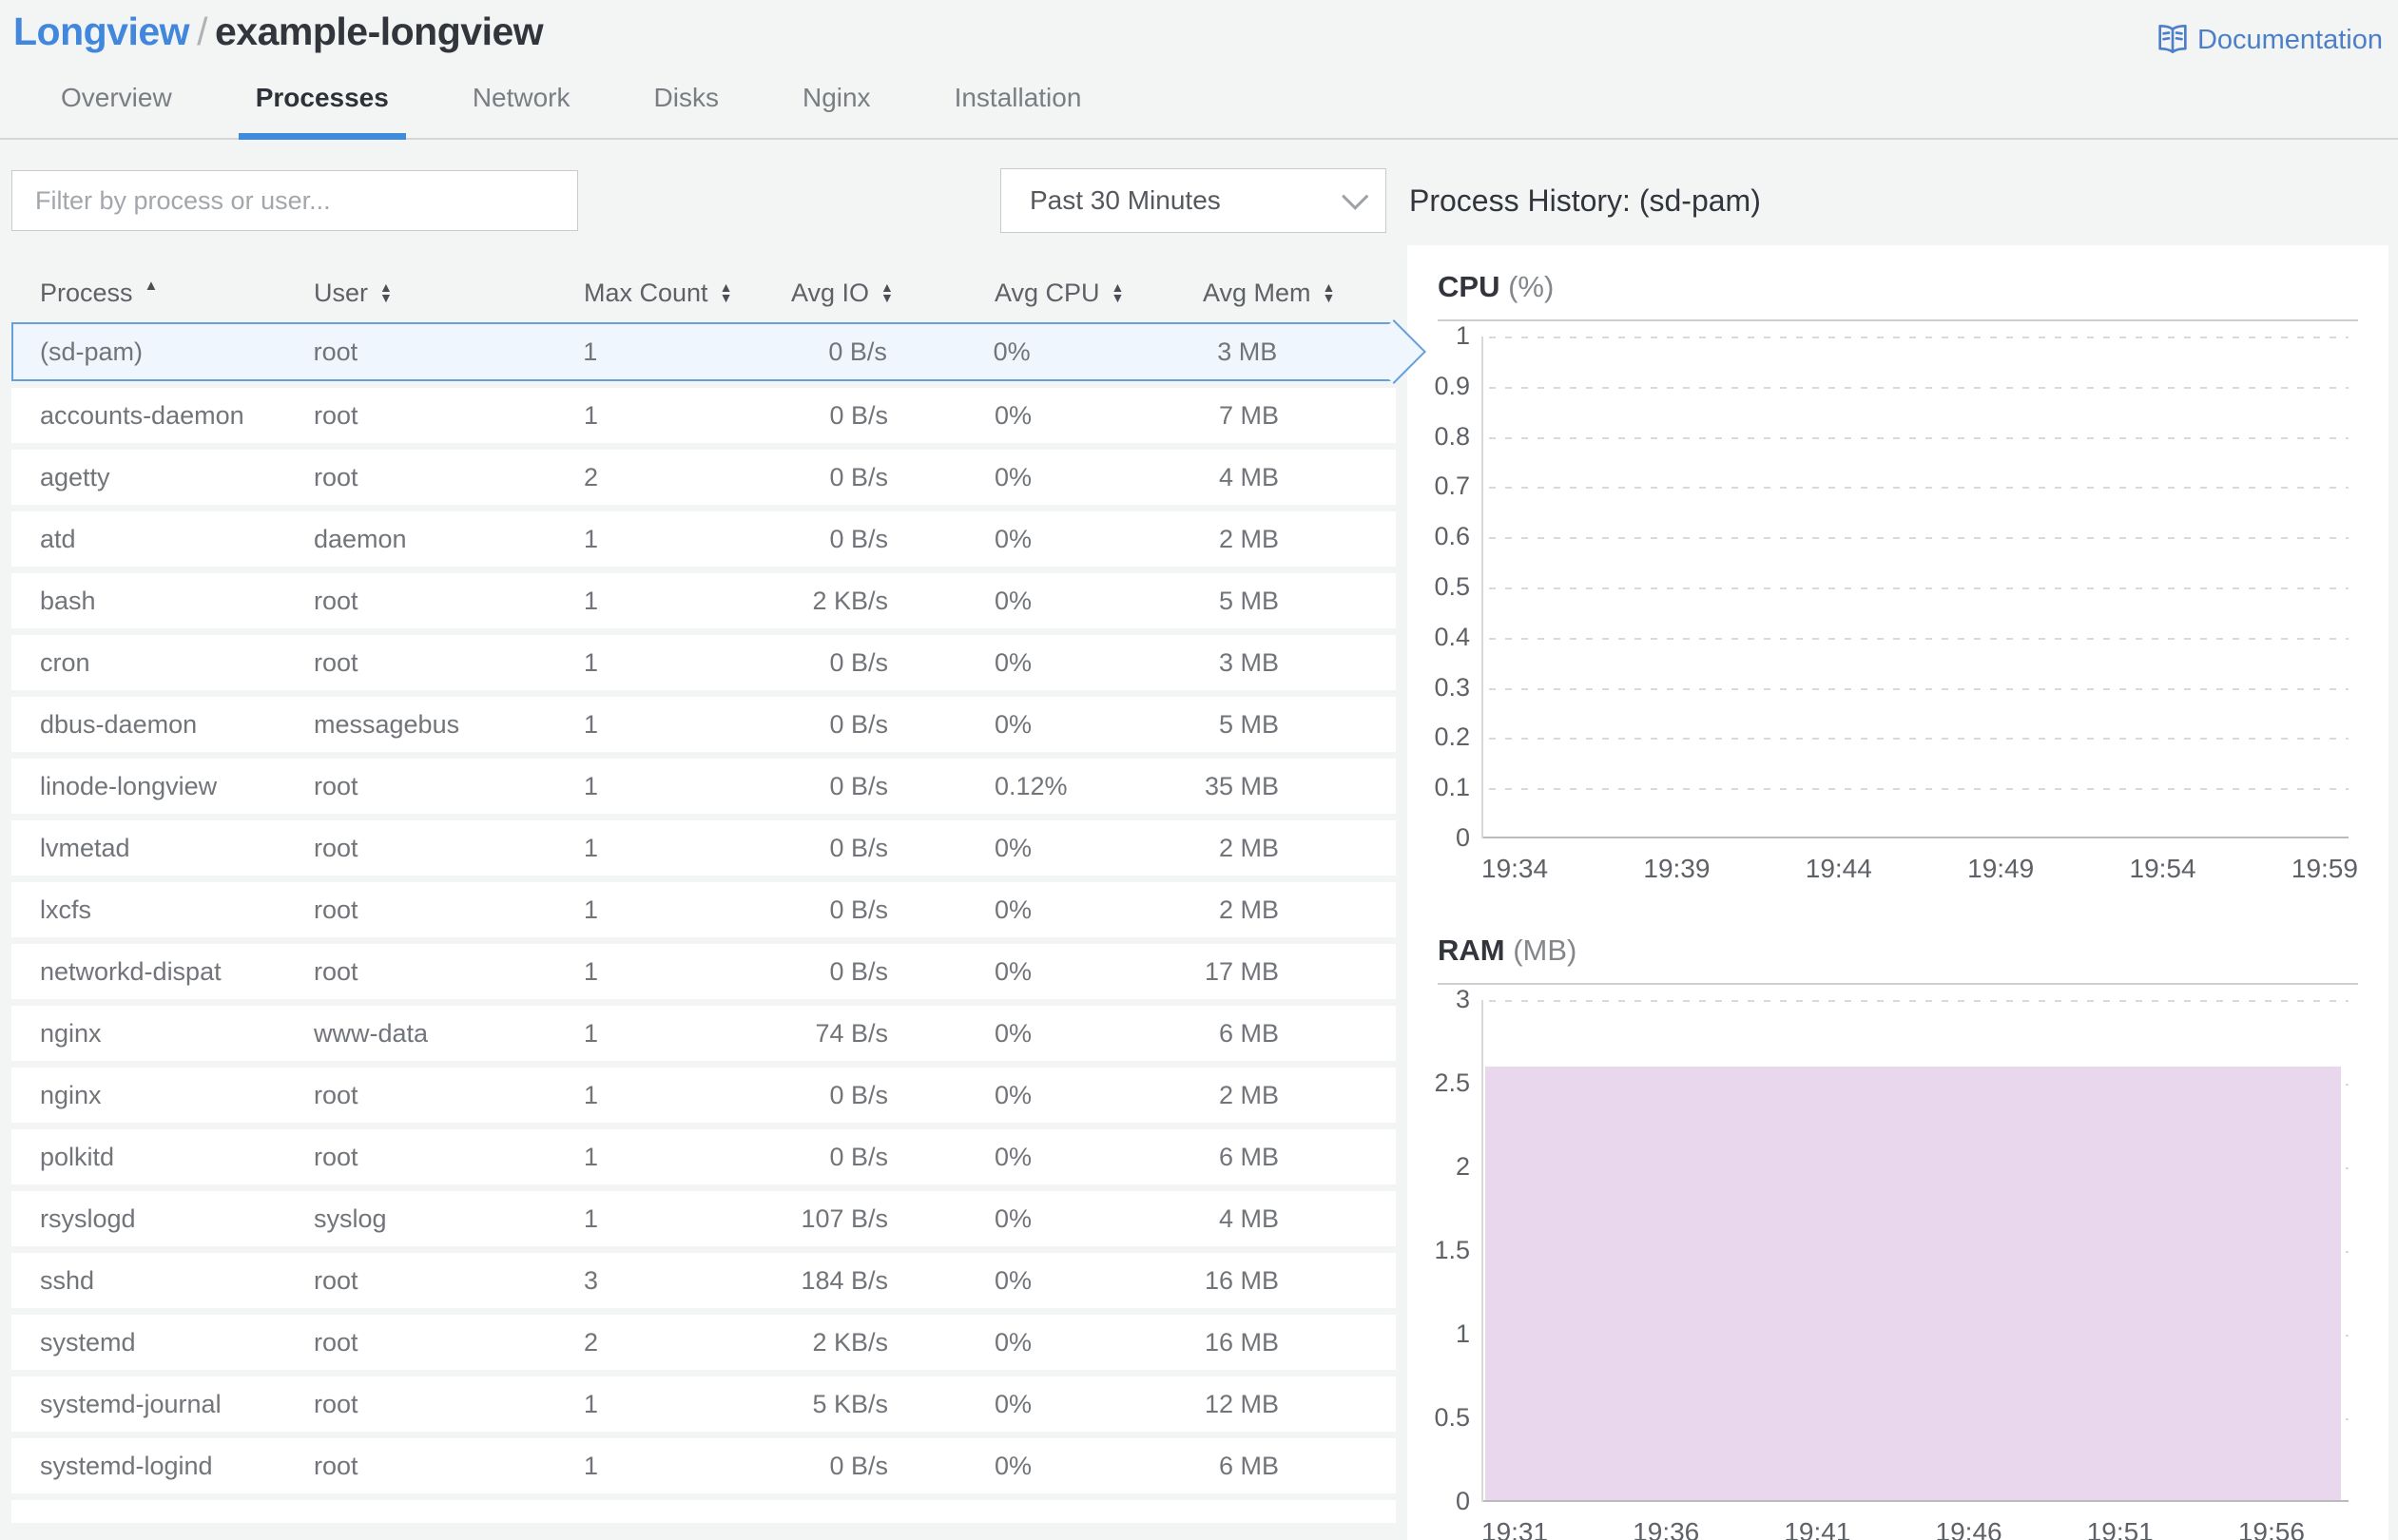  Describe the element at coordinates (1248, 1218) in the screenshot. I see `cell-avg-mem: 4 MB` at that location.